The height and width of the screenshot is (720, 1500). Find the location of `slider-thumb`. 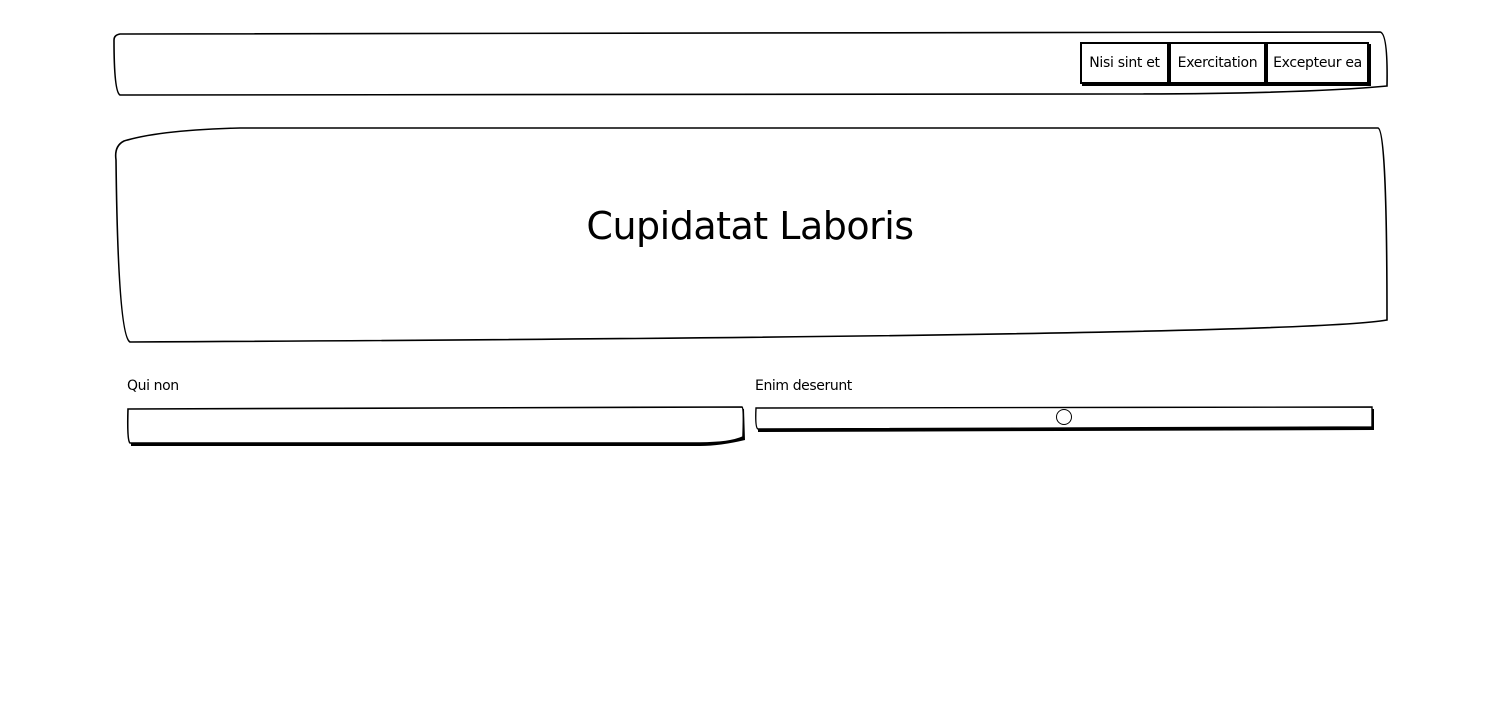

slider-thumb is located at coordinates (1064, 417).